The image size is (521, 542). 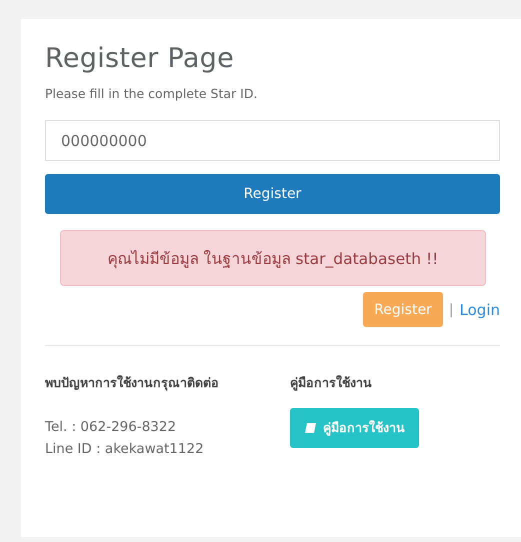 I want to click on star-id-field: 000000000, so click(x=272, y=140).